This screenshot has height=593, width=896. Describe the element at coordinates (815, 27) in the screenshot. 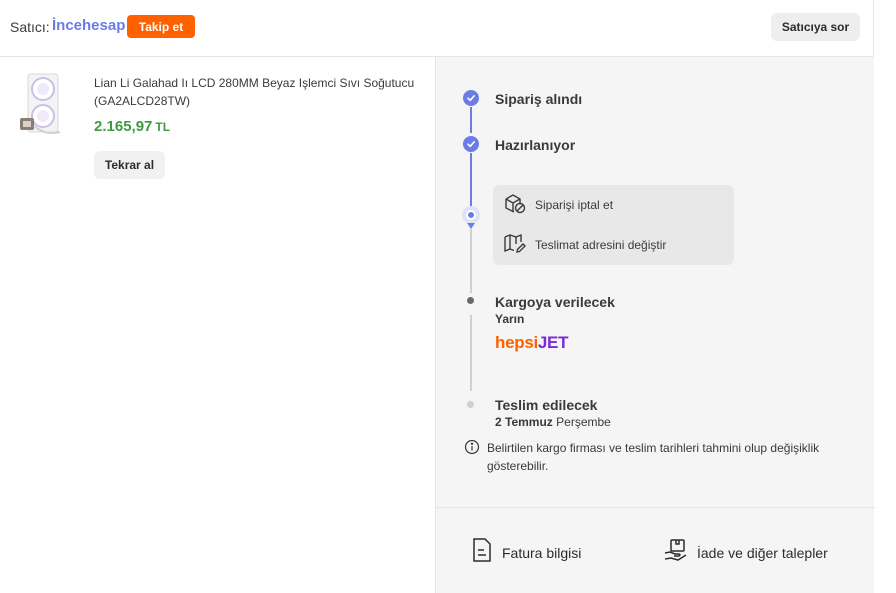

I see `ask-seller-button: Satıcıya sor` at that location.